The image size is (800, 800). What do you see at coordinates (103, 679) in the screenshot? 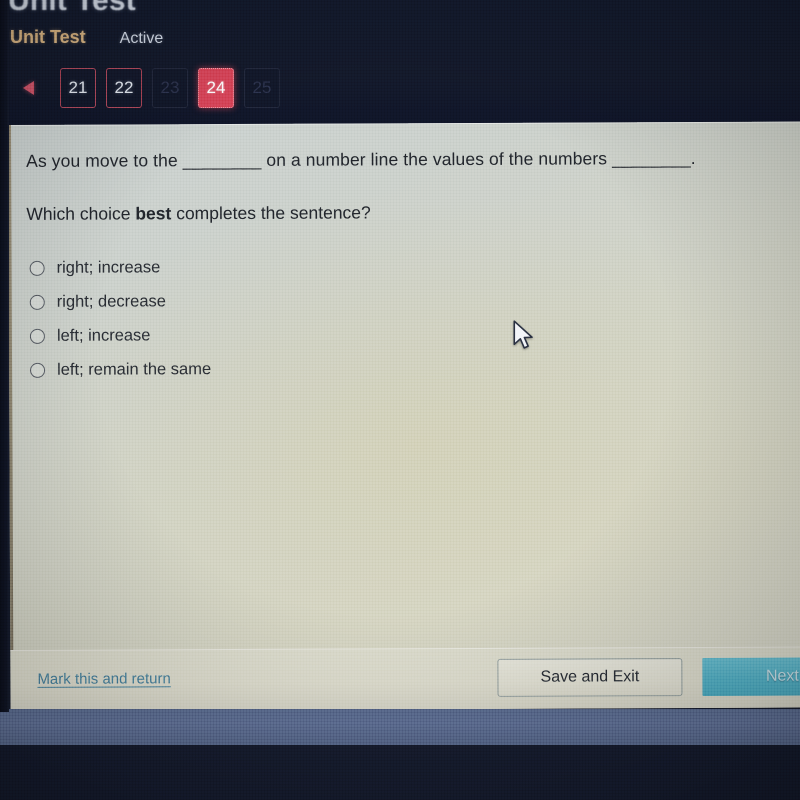
I see `mark-this-and-return-link: Mark this and return` at bounding box center [103, 679].